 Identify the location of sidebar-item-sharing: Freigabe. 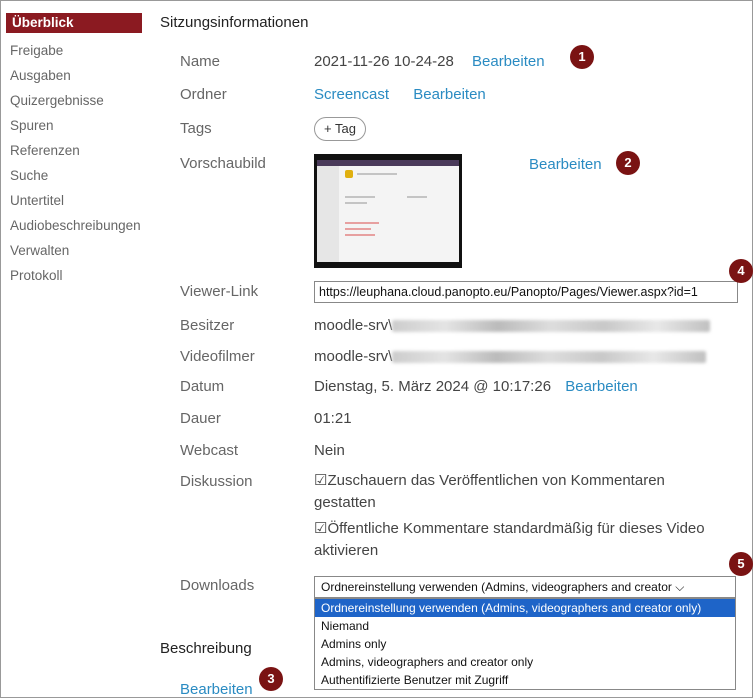
(75, 50).